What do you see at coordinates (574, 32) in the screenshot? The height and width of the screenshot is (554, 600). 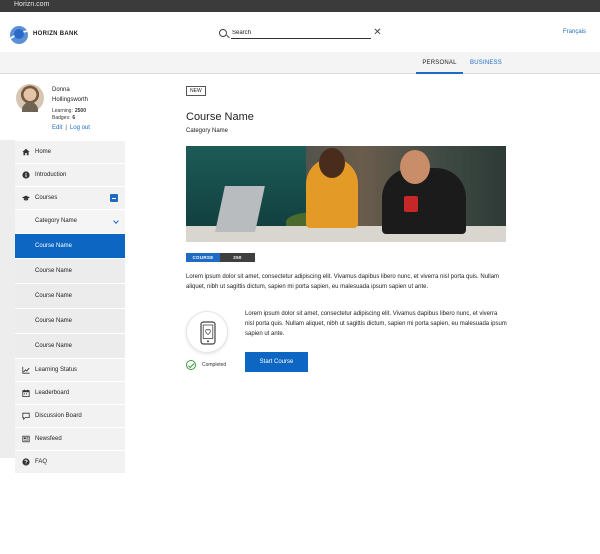 I see `language-link: Français` at bounding box center [574, 32].